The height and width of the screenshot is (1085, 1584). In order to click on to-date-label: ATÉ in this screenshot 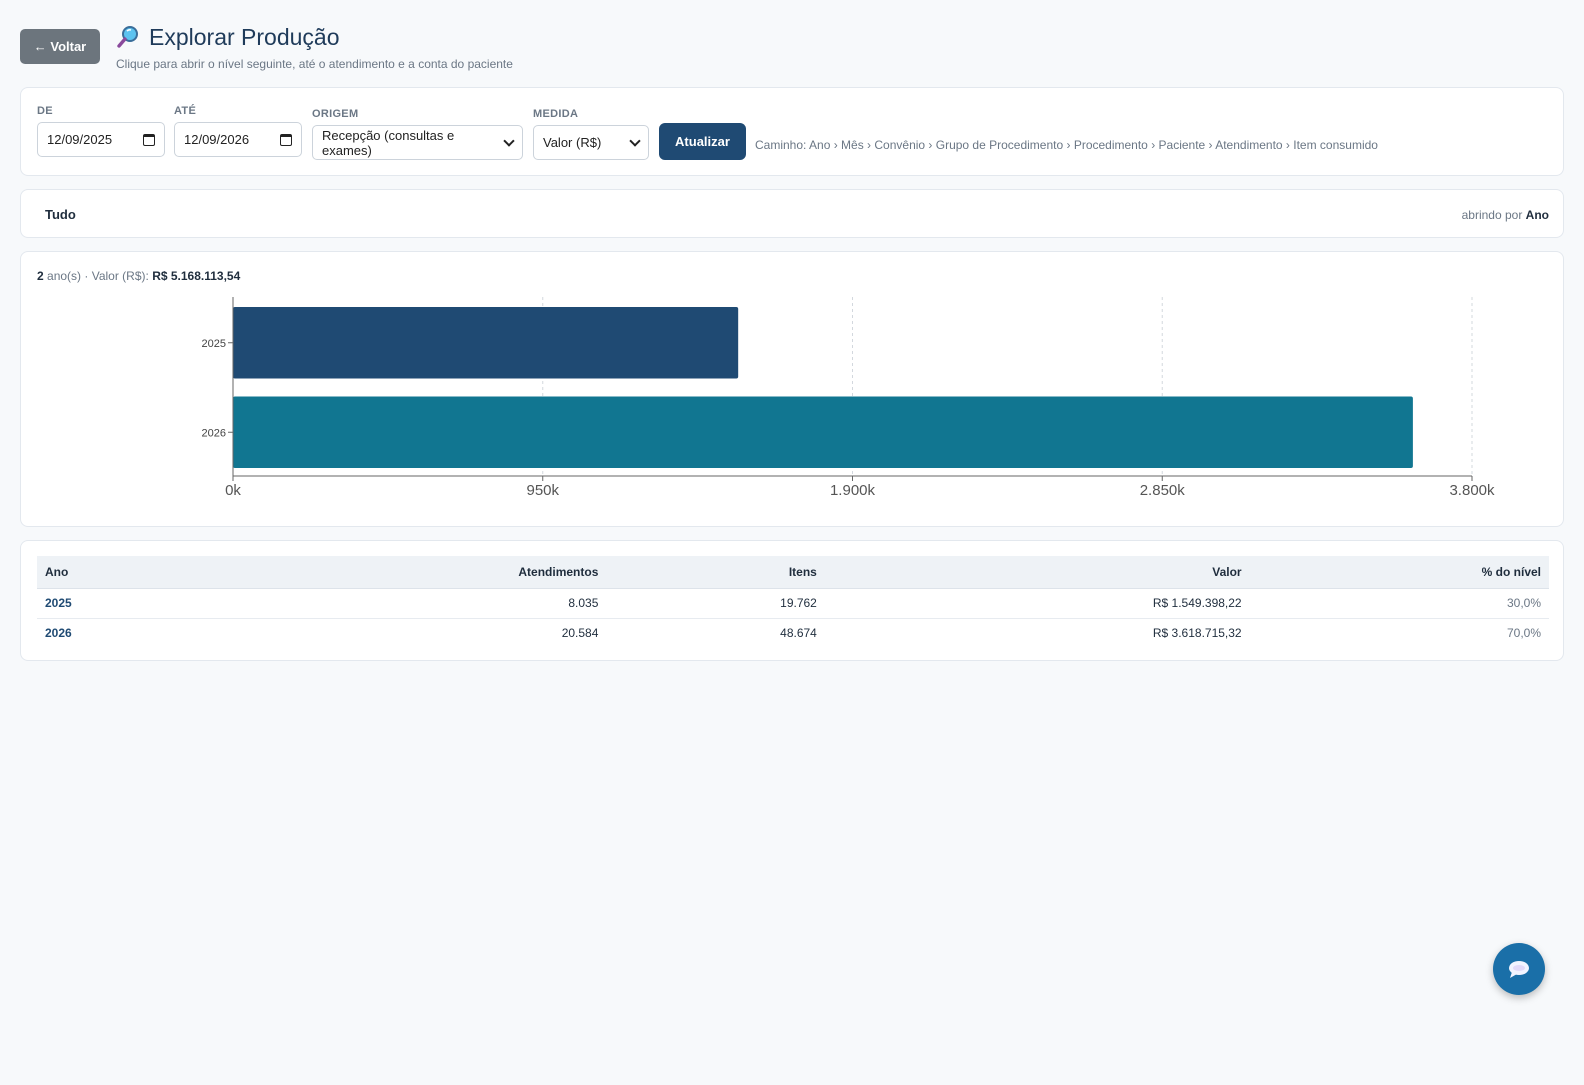, I will do `click(185, 111)`.